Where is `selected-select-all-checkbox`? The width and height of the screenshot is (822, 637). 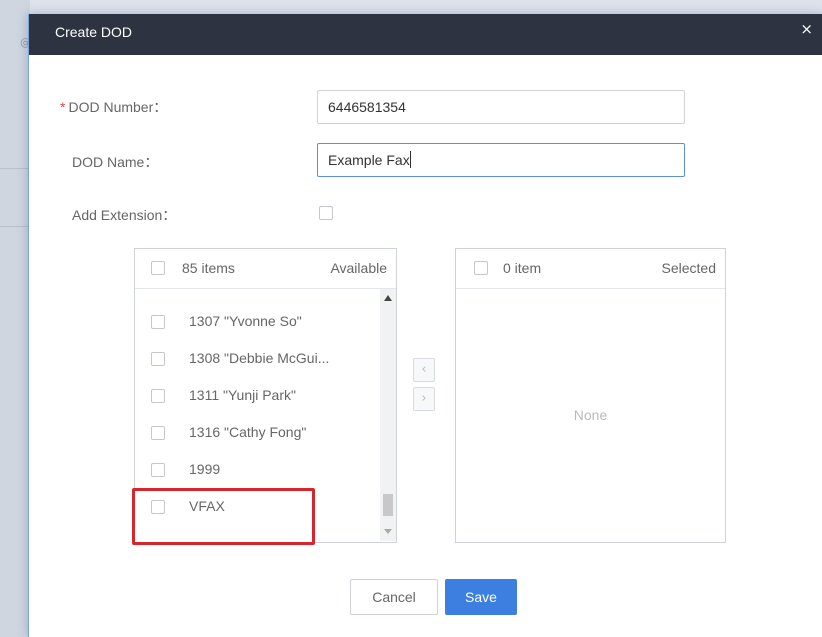
selected-select-all-checkbox is located at coordinates (481, 268).